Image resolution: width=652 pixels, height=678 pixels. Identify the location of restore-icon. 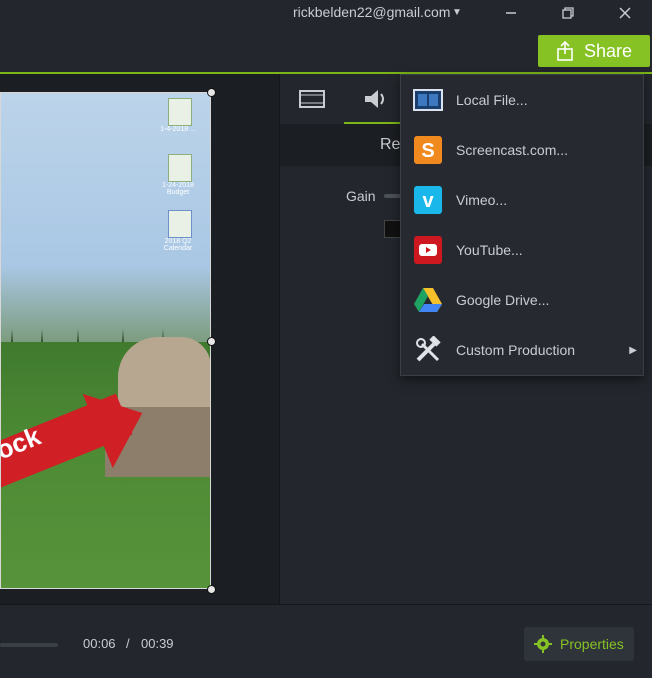
(568, 13).